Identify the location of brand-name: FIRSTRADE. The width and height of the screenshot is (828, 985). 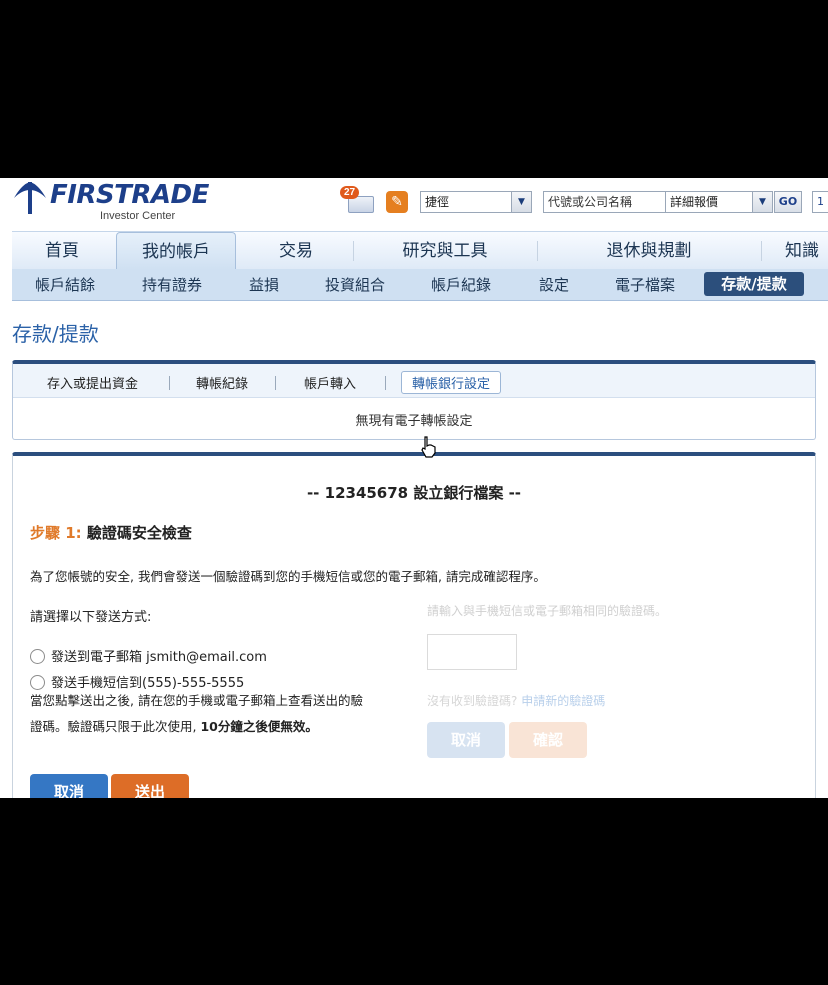
(129, 195).